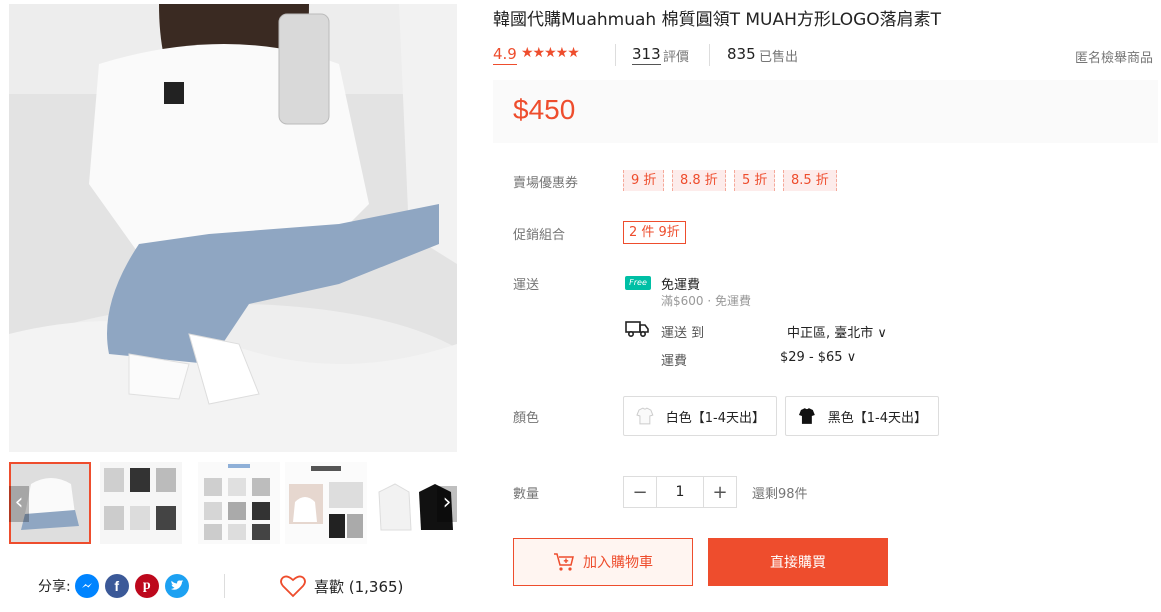 The image size is (1161, 612). I want to click on color-option-white: 白色【1-4天出】, so click(700, 416).